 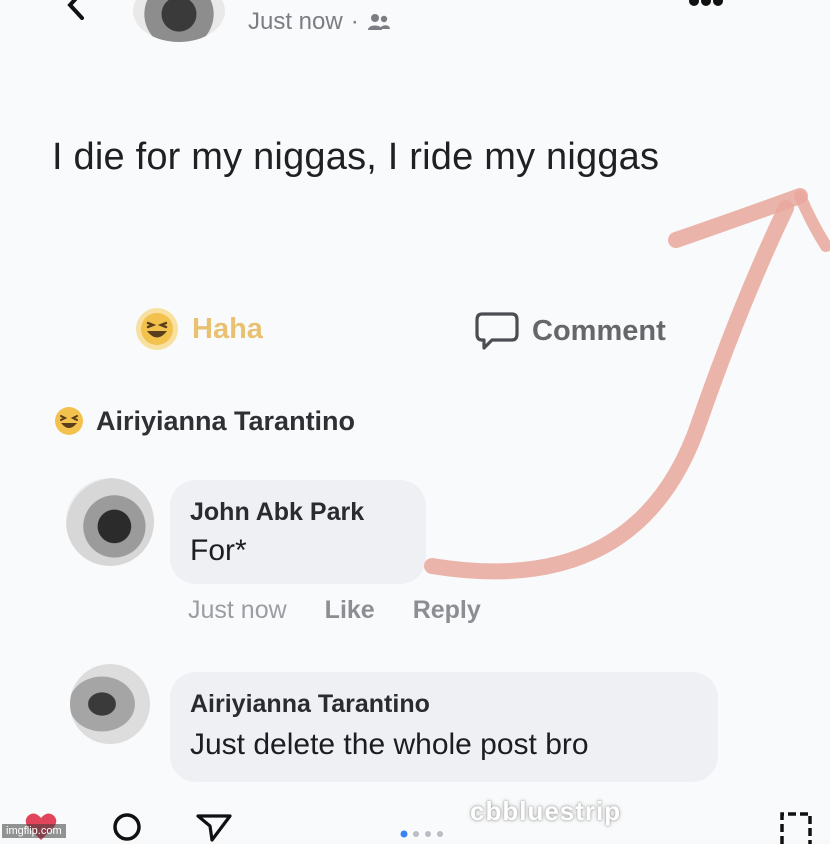 I want to click on reactor-row: Airiyianna Tarantino, so click(x=203, y=421).